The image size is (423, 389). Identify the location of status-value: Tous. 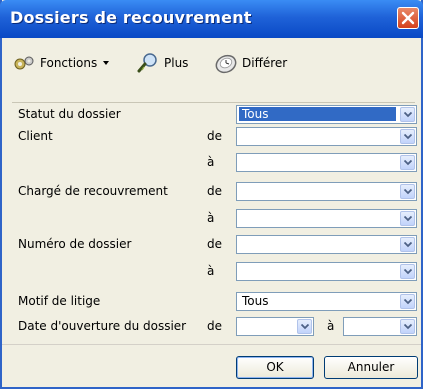
(317, 114).